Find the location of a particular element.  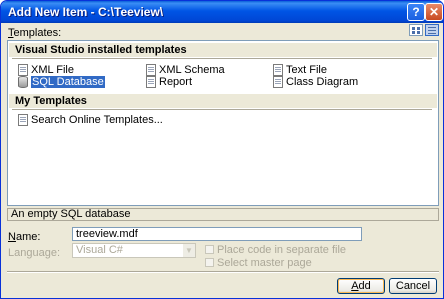

search-online-icon is located at coordinates (23, 120).